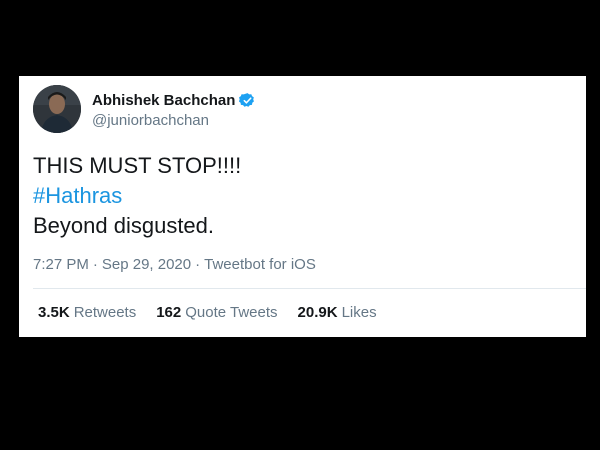  What do you see at coordinates (163, 100) in the screenshot?
I see `display-name: Abhishek Bachchan` at bounding box center [163, 100].